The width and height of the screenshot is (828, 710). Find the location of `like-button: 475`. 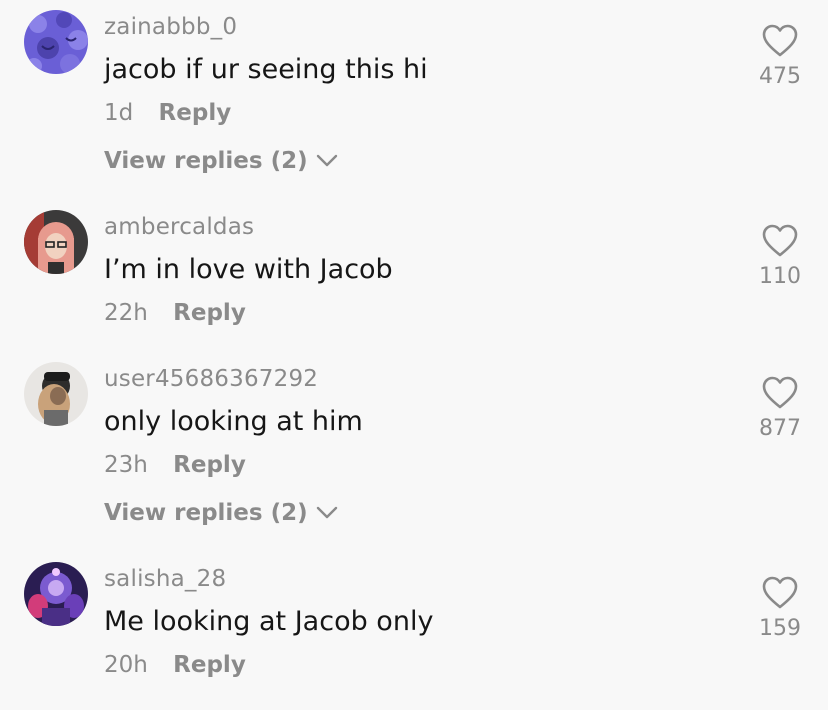

like-button: 475 is located at coordinates (780, 56).